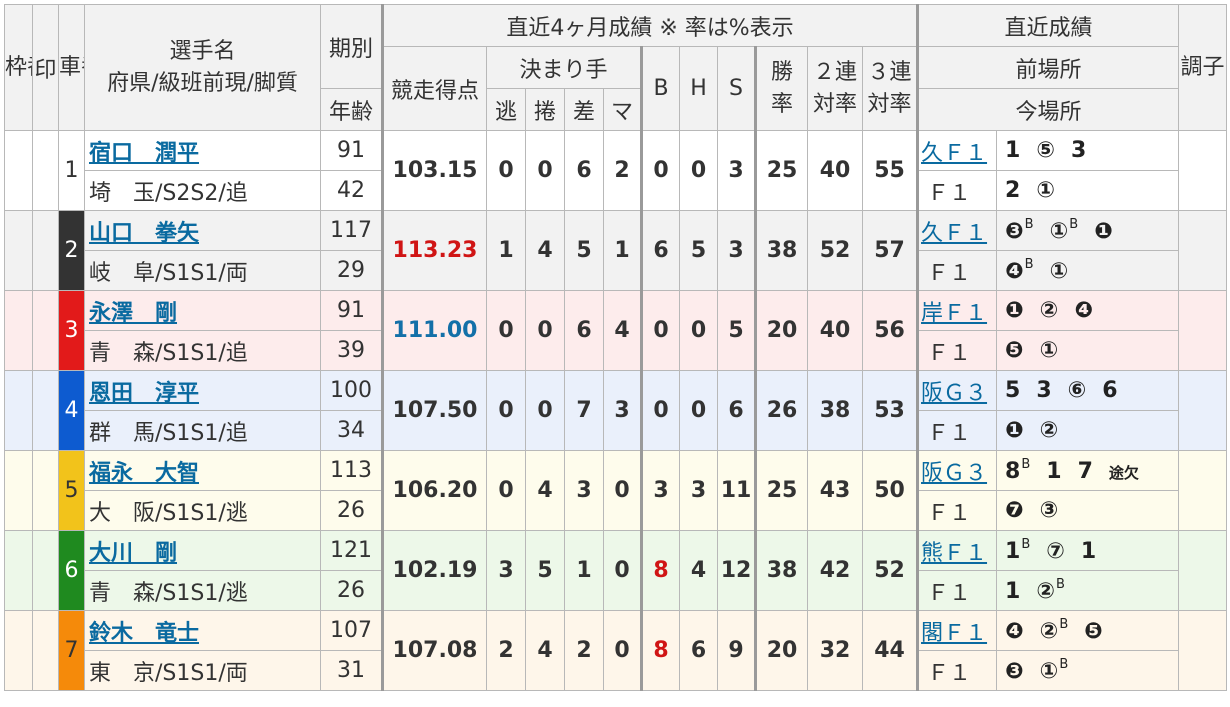  What do you see at coordinates (954, 633) in the screenshot?
I see `prev-venue-text: 閣Ｆ１` at bounding box center [954, 633].